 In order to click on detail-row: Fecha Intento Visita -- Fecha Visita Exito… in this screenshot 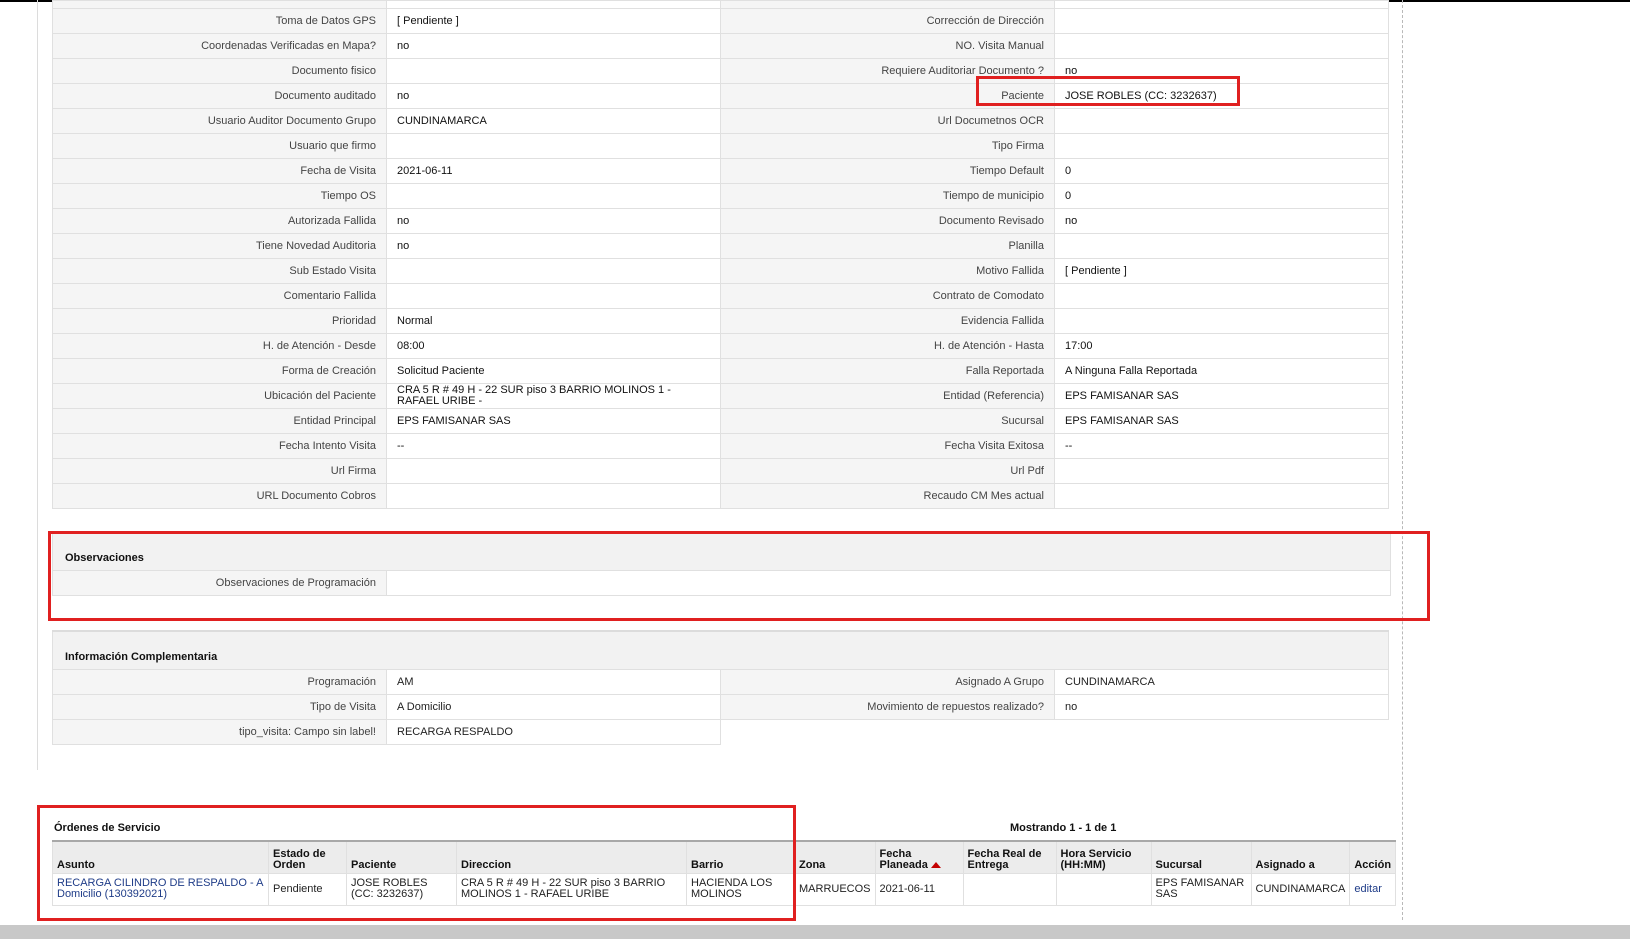, I will do `click(720, 446)`.